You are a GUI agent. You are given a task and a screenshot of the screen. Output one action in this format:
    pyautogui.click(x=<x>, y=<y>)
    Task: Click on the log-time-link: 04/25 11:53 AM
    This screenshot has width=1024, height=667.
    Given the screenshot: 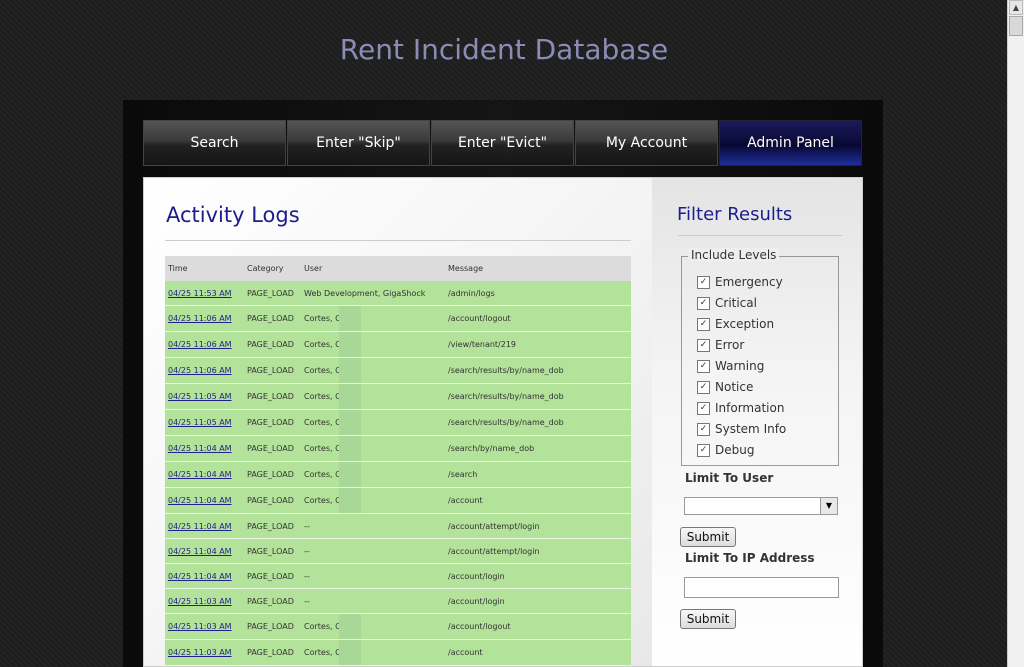 What is the action you would take?
    pyautogui.click(x=200, y=293)
    